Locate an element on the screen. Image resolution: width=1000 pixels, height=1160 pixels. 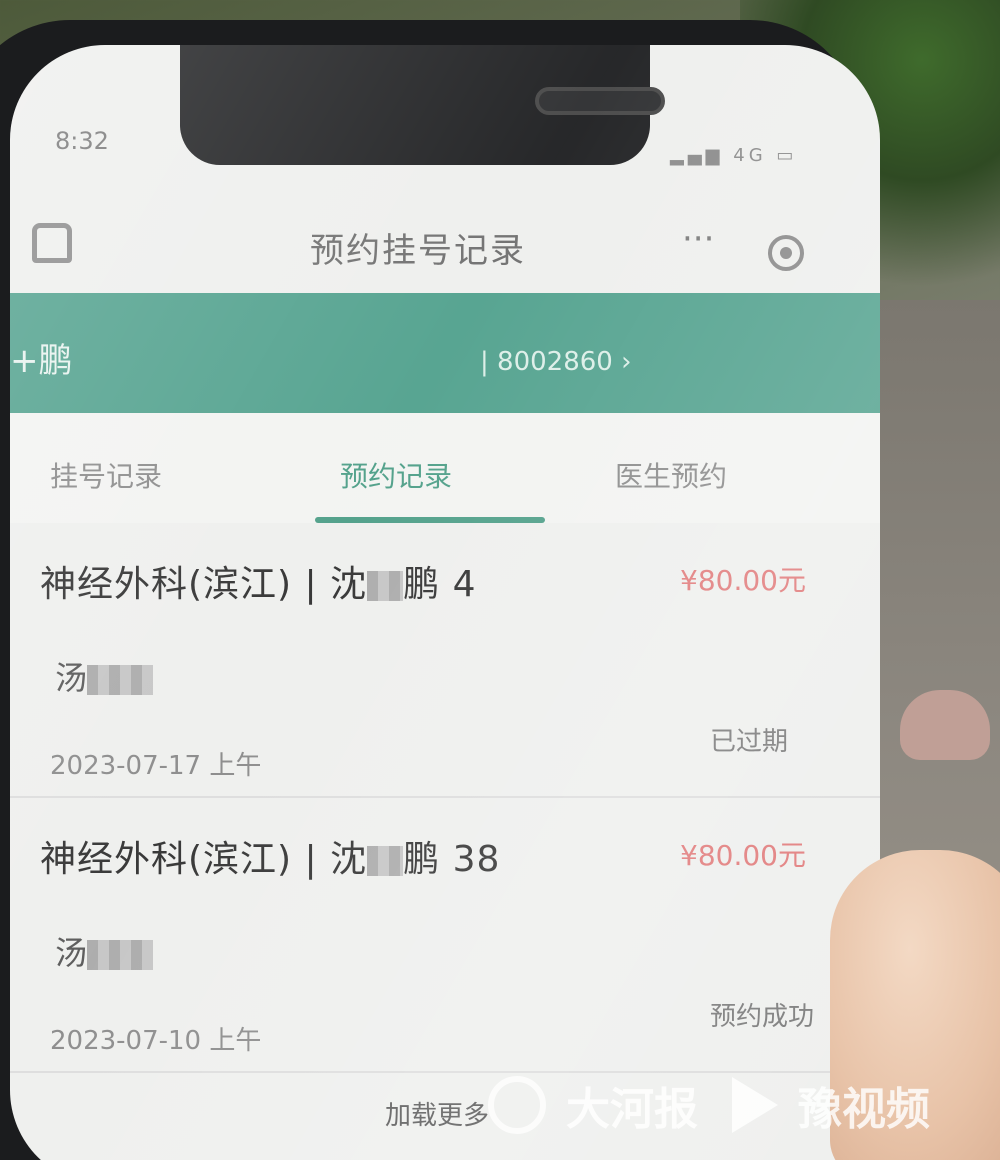
record-title: 神经外科(滨江) | 沈鹏 4 is located at coordinates (258, 584).